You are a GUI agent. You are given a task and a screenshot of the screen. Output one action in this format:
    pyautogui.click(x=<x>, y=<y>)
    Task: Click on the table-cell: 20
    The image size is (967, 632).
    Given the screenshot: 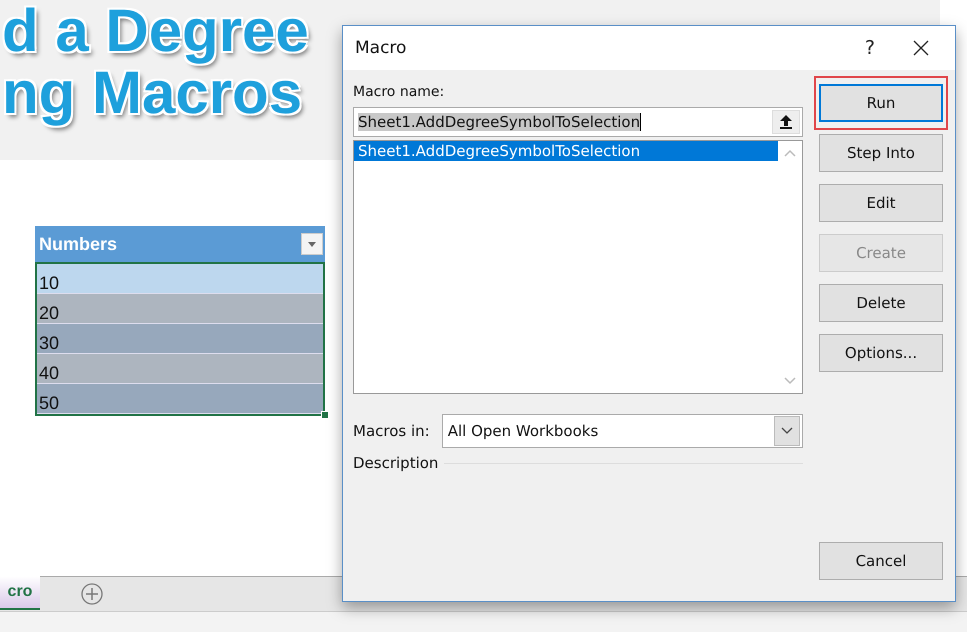 What is the action you would take?
    pyautogui.click(x=180, y=309)
    